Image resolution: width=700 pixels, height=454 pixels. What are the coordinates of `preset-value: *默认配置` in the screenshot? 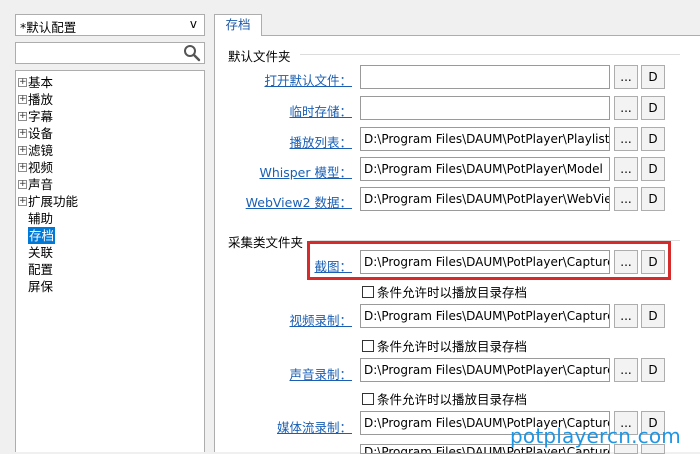 It's located at (48, 27).